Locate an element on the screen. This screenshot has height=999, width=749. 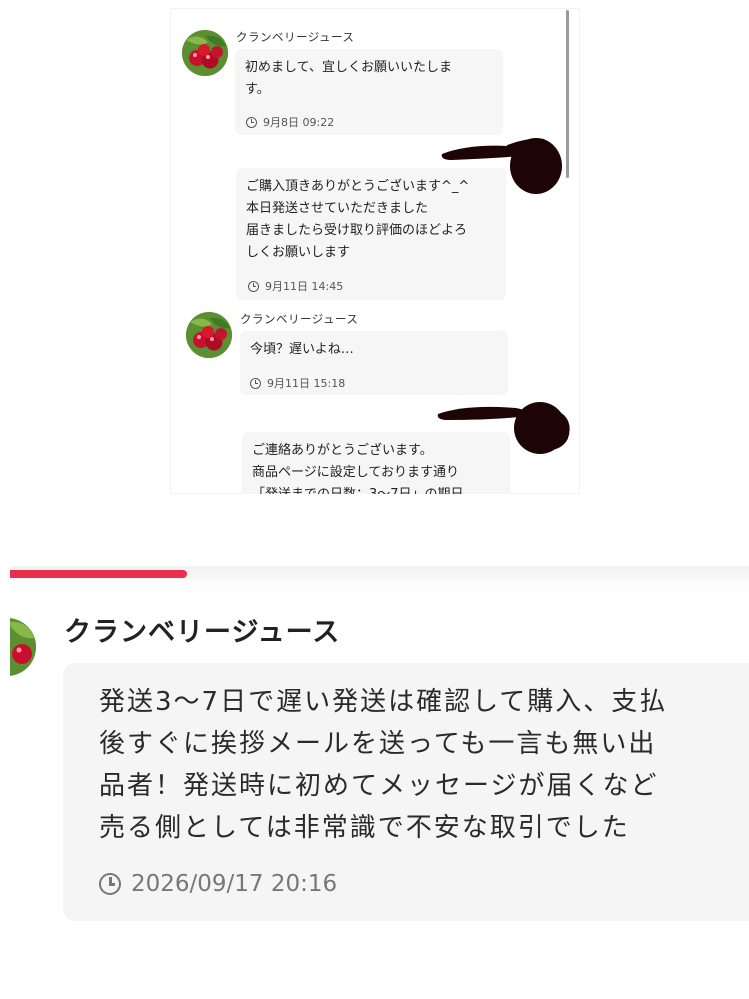
progress-bar is located at coordinates (379, 574).